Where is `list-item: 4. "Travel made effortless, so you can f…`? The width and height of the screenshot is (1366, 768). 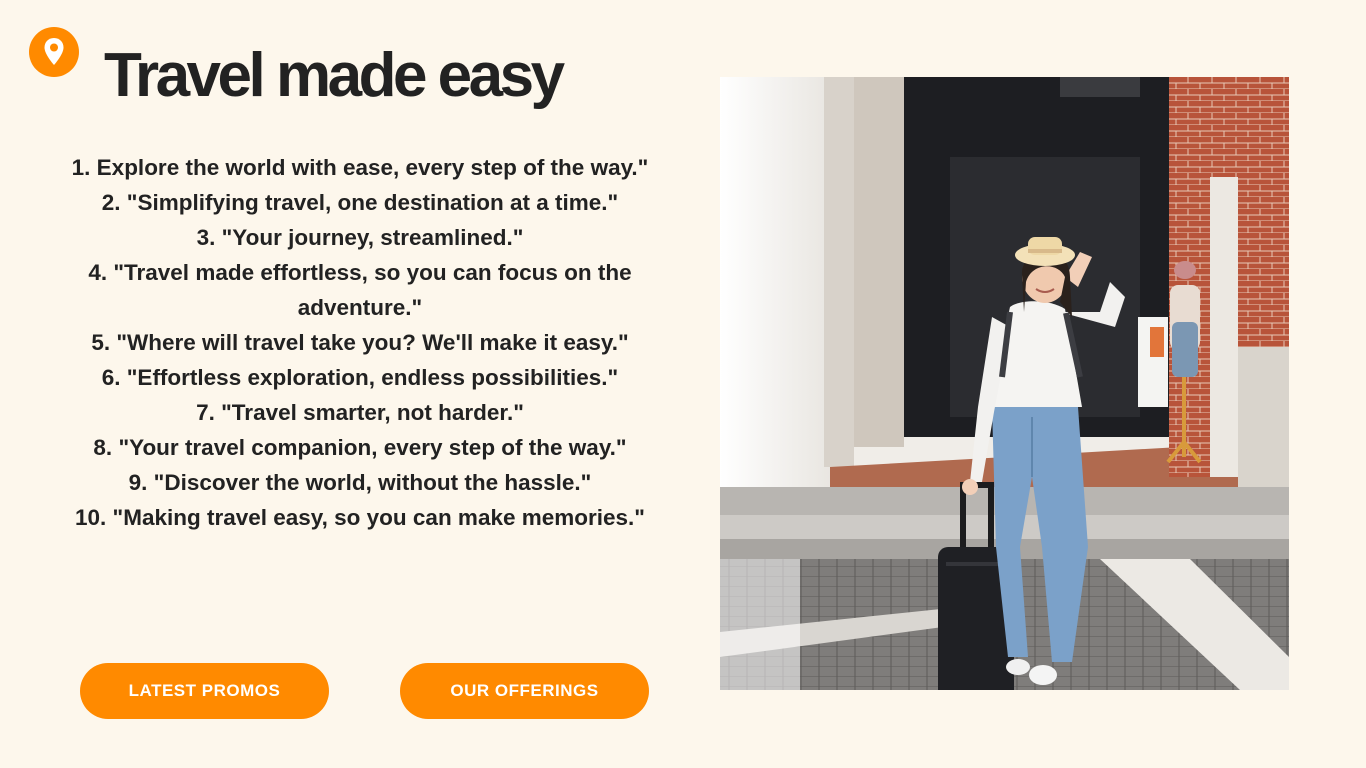 list-item: 4. "Travel made effortless, so you can f… is located at coordinates (360, 290).